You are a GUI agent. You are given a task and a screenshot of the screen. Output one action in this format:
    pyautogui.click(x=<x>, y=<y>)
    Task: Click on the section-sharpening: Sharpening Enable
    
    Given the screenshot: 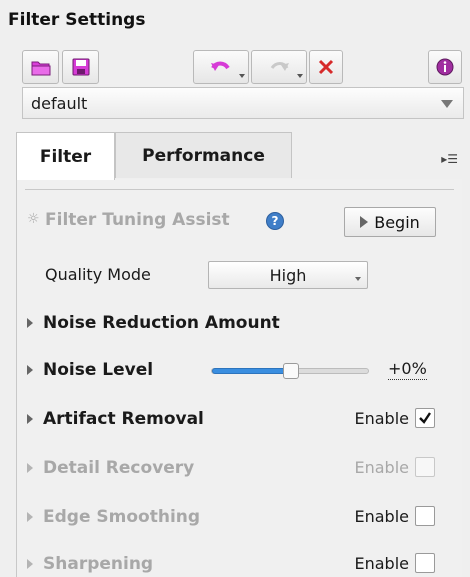 What is the action you would take?
    pyautogui.click(x=240, y=565)
    